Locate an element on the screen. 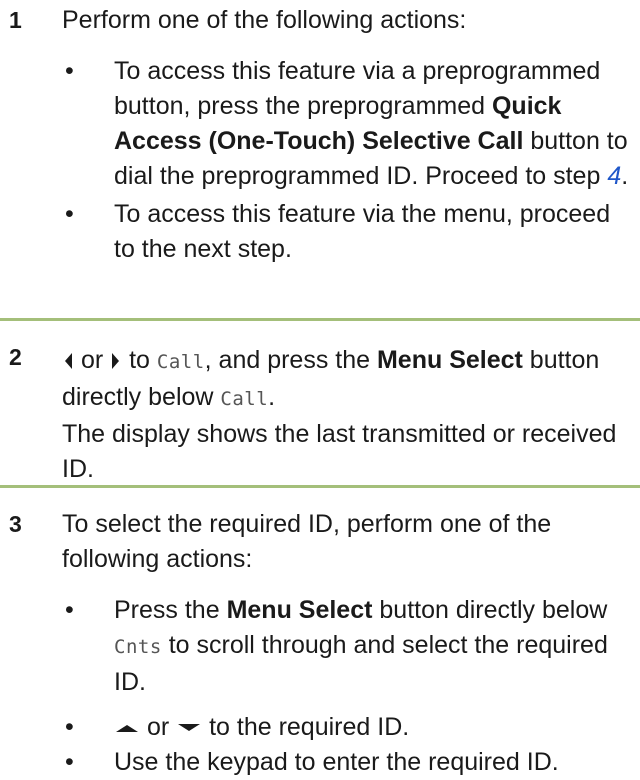 The image size is (640, 780). left-arrow-icon is located at coordinates (68, 361).